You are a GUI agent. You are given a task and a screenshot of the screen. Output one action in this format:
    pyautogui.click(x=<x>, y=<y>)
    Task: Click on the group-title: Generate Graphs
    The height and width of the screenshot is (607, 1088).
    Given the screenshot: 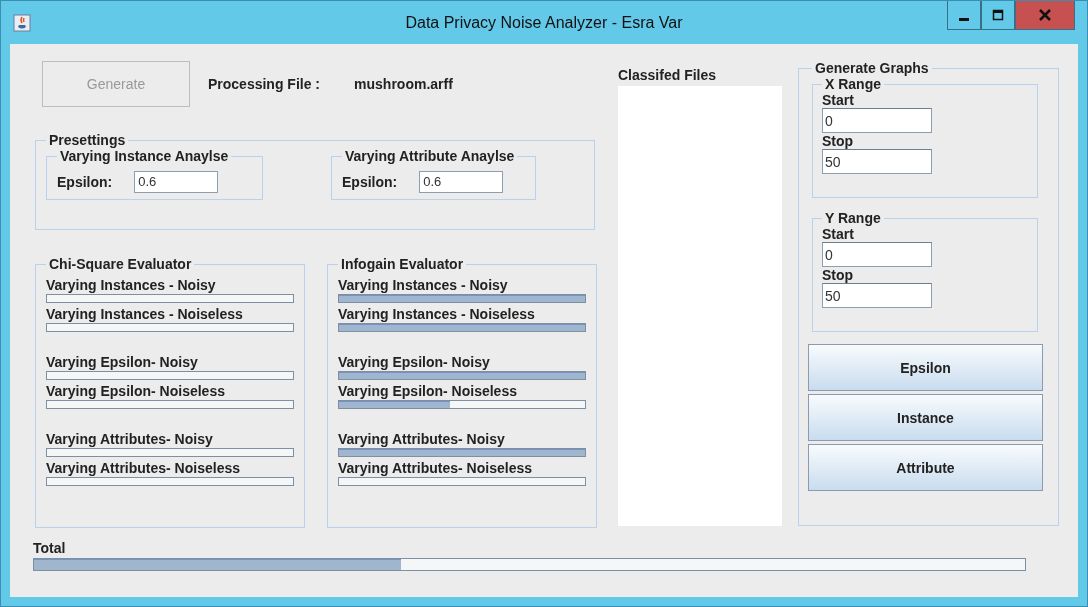 What is the action you would take?
    pyautogui.click(x=872, y=68)
    